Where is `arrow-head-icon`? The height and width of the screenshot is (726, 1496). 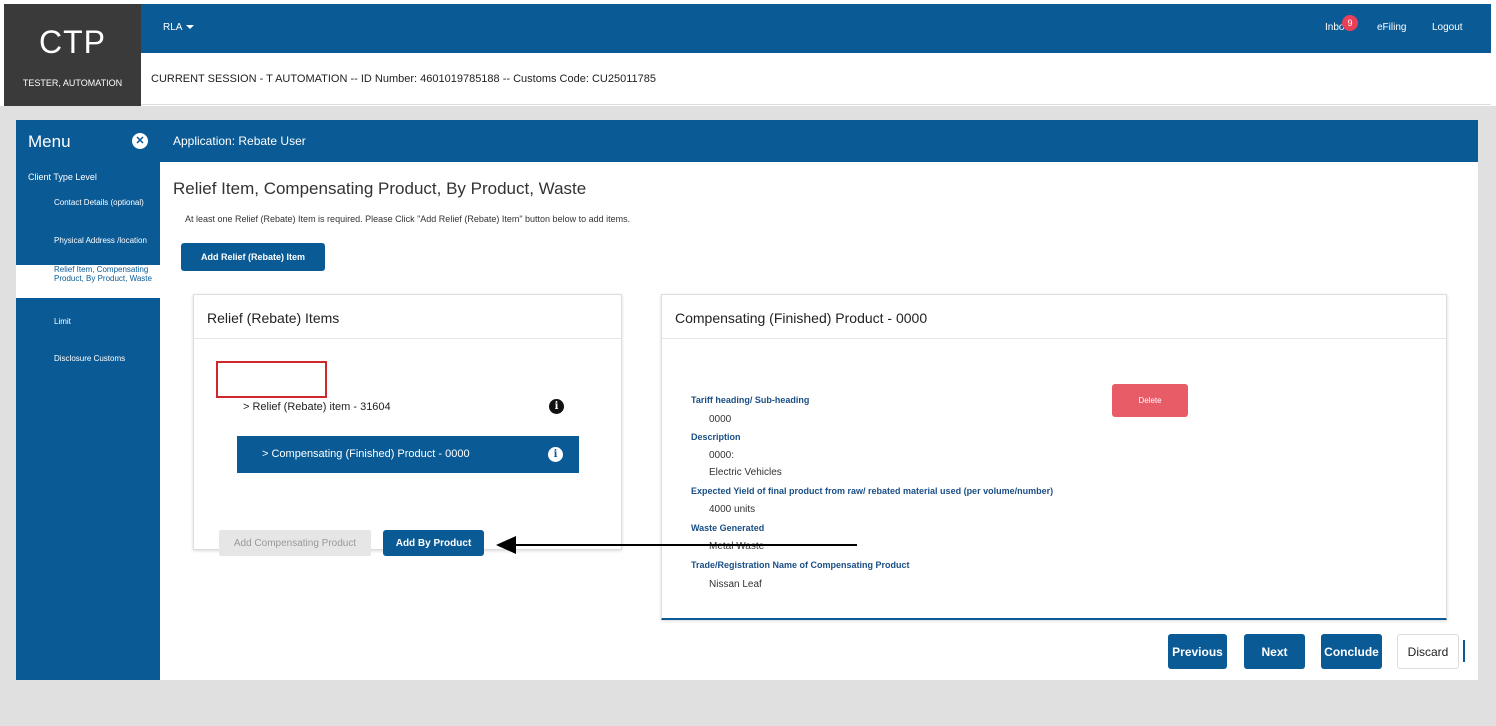
arrow-head-icon is located at coordinates (506, 545).